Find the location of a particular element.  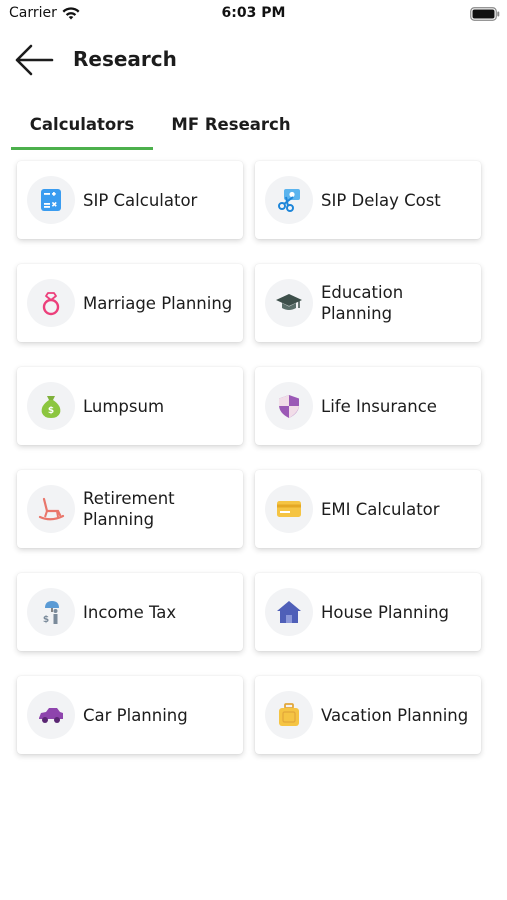

card-income-tax: $ Income Tax is located at coordinates (130, 612).